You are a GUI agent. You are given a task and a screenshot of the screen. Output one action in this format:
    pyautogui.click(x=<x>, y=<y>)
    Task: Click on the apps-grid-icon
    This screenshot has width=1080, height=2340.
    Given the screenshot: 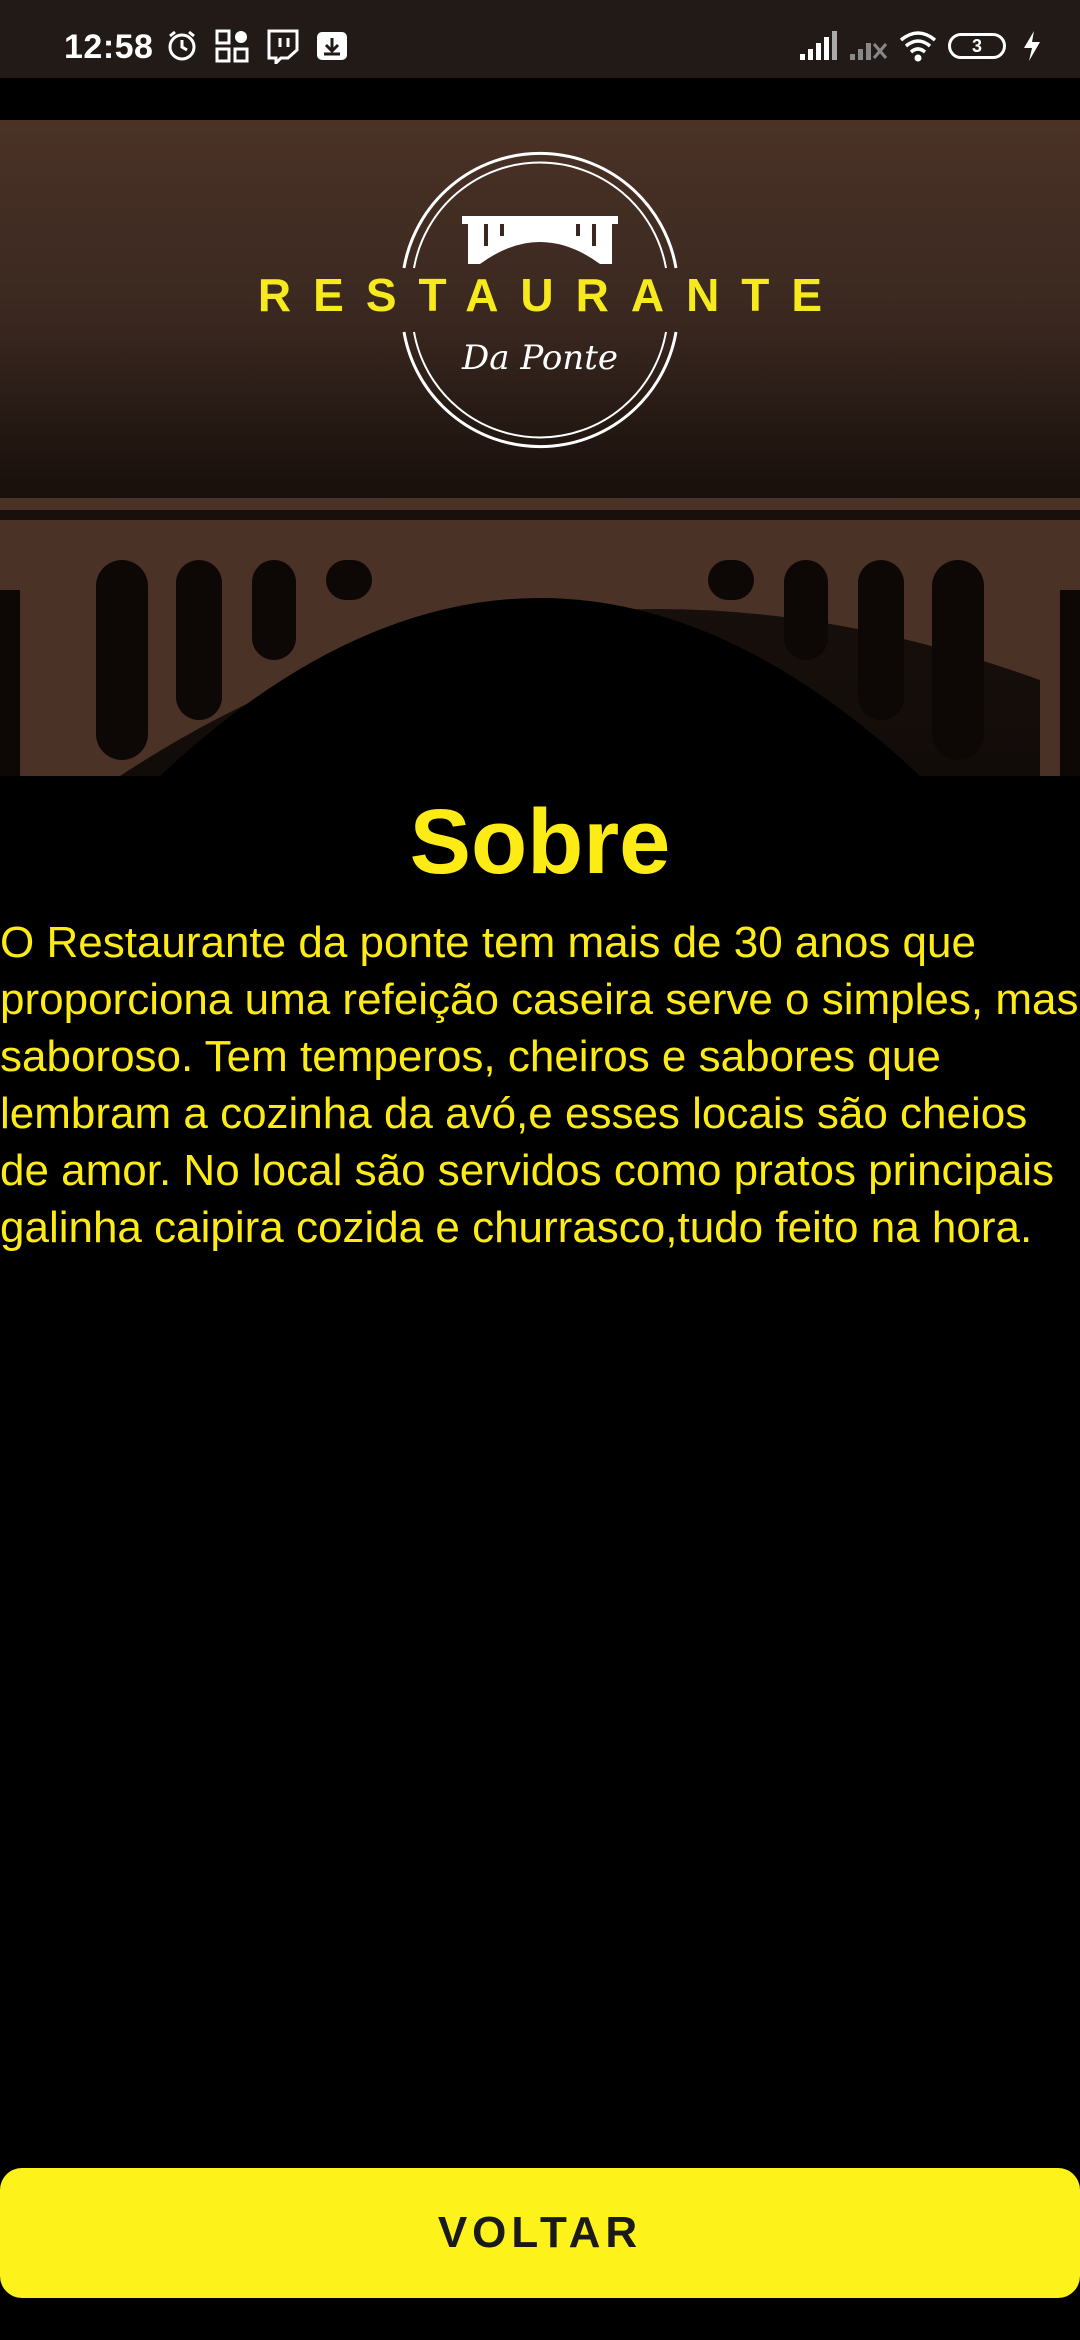 What is the action you would take?
    pyautogui.click(x=232, y=46)
    